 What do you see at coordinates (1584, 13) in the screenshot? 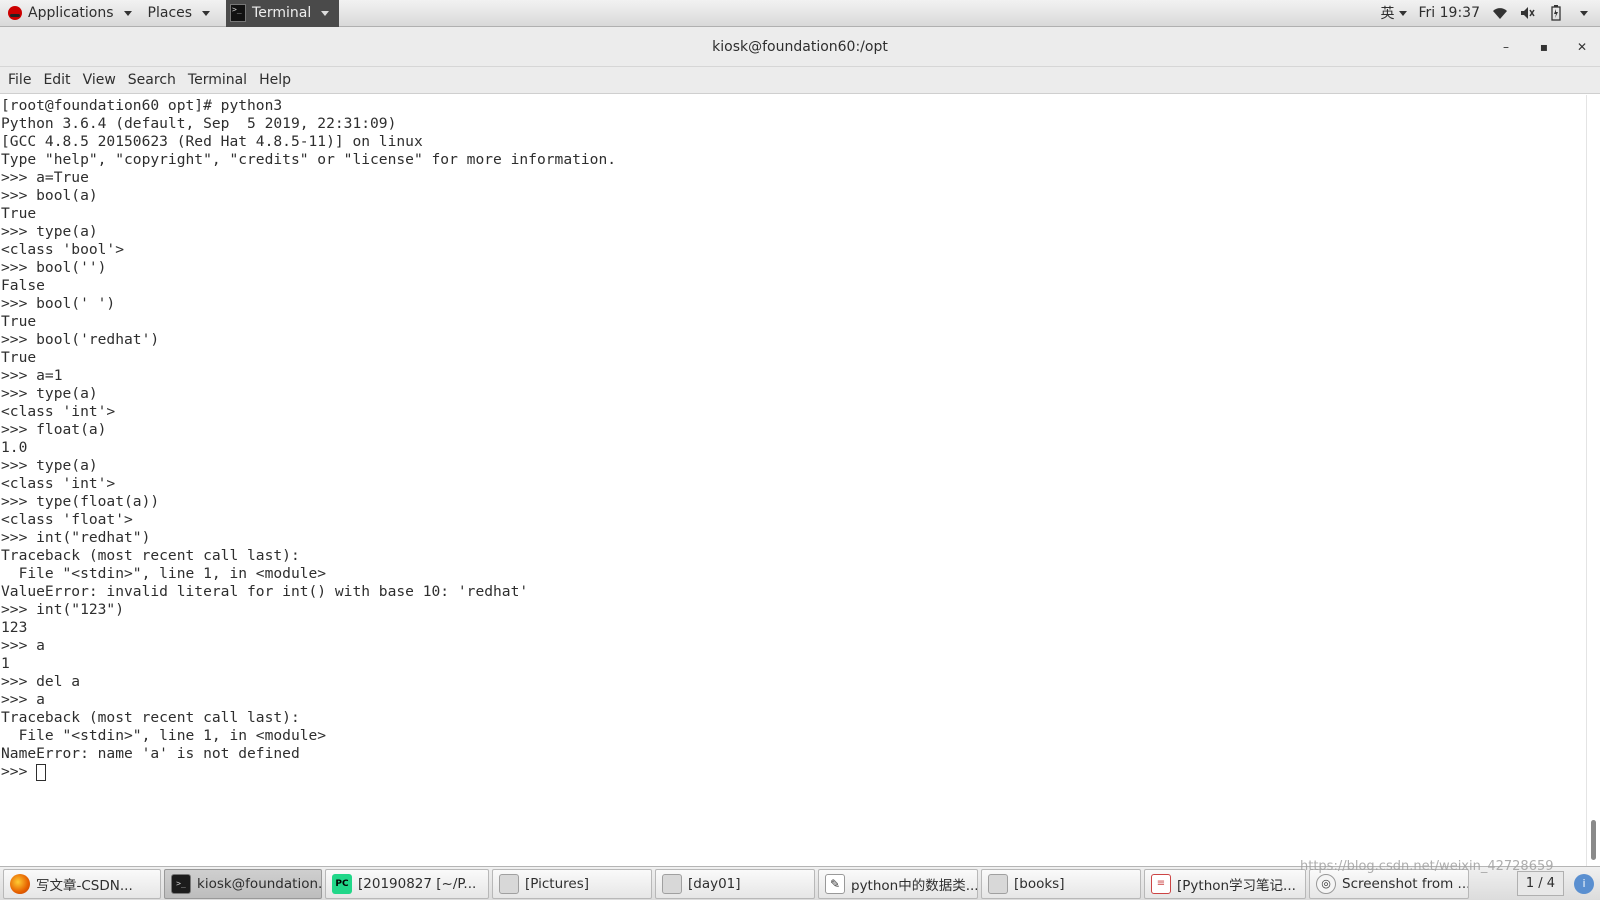
I see `system-menu-chevron-icon` at bounding box center [1584, 13].